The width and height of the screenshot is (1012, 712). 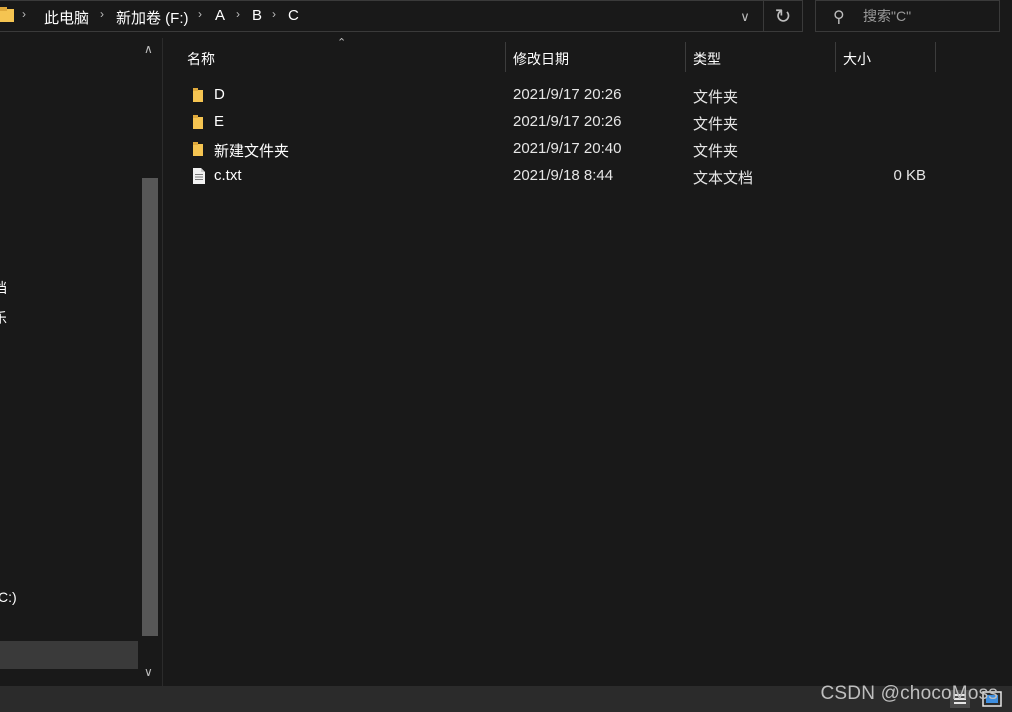 I want to click on nav-item-documents: 档, so click(x=3, y=288).